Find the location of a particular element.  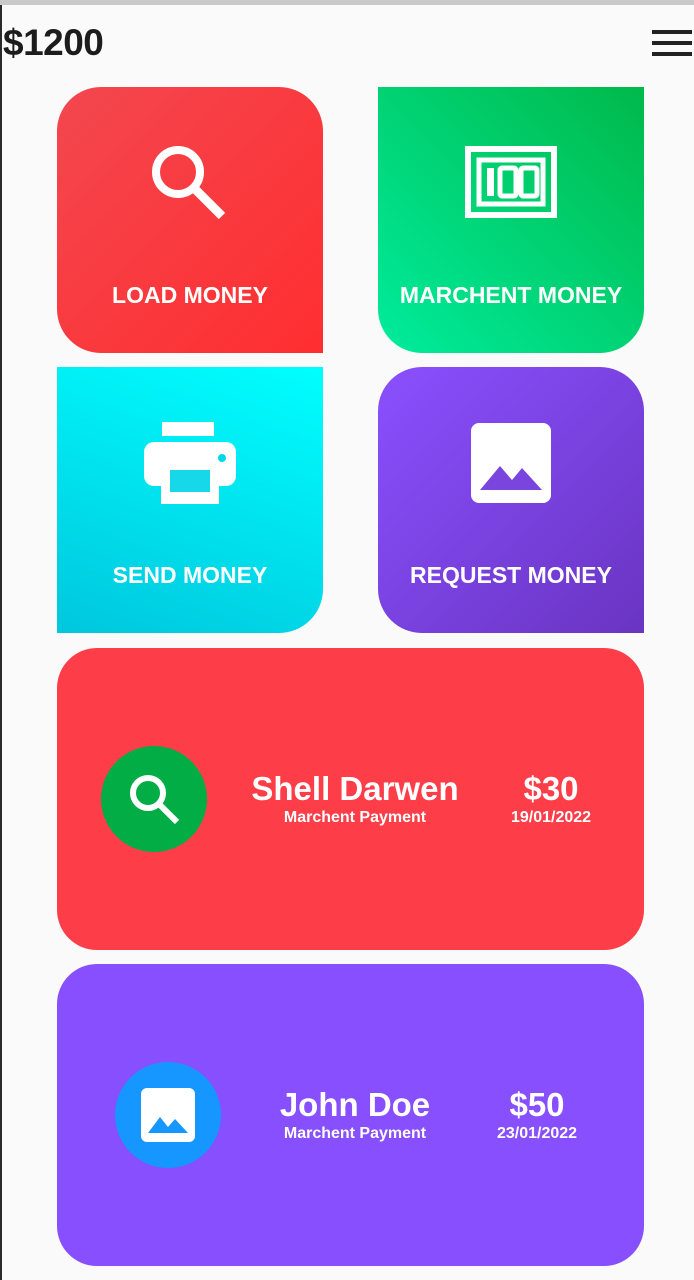

load-money-label: LOAD MONEY is located at coordinates (190, 295).